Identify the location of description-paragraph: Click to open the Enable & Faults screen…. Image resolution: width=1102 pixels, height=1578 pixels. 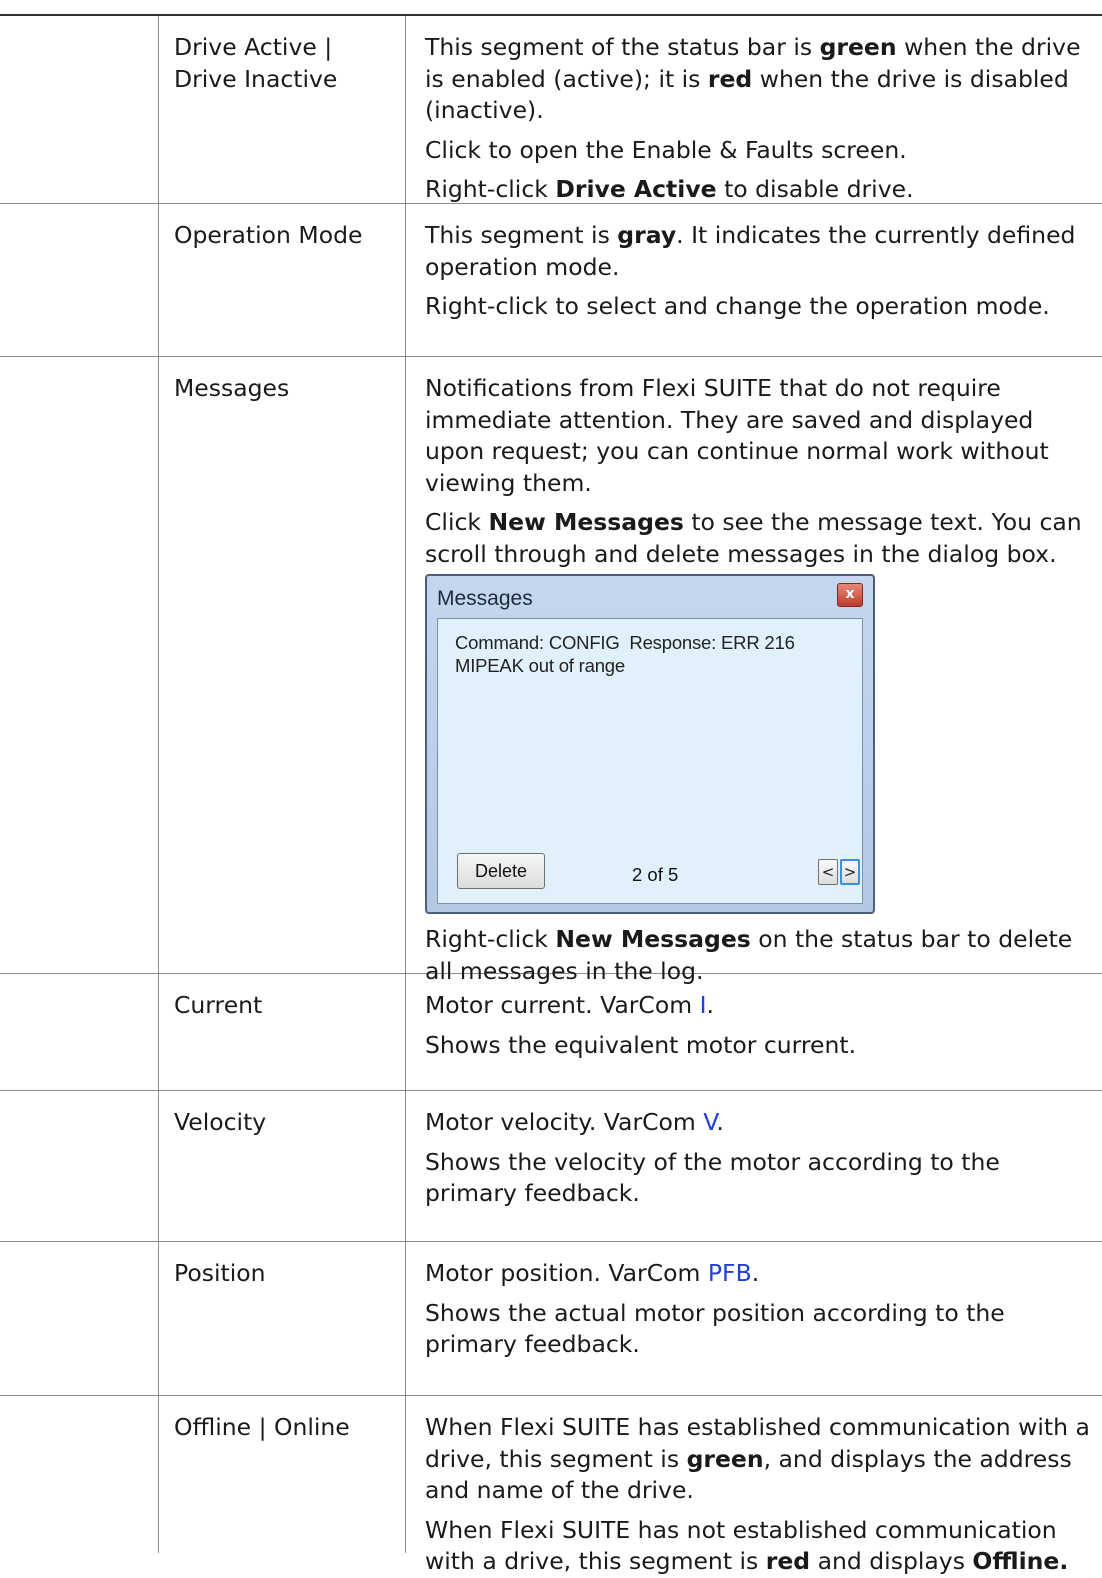
(666, 149).